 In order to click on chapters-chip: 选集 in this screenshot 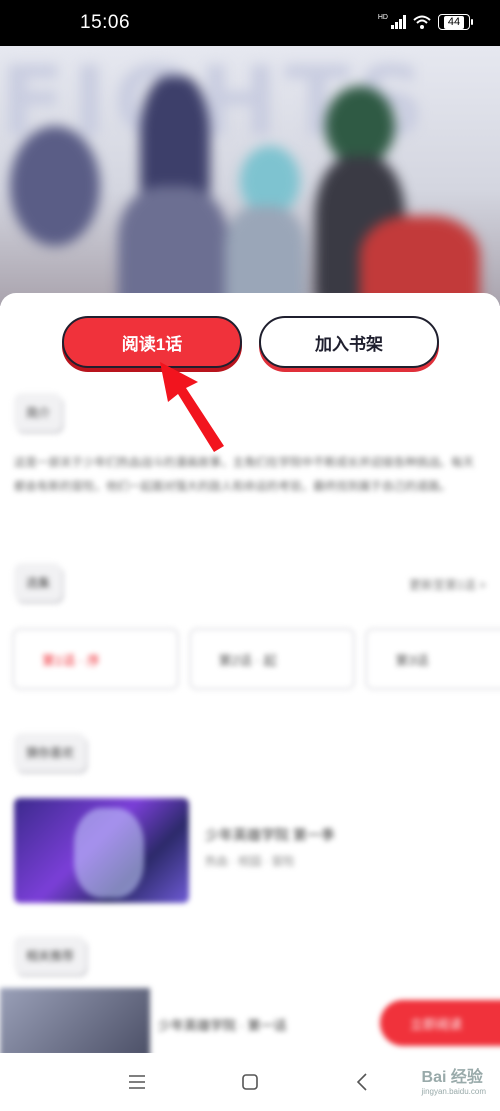, I will do `click(38, 582)`.